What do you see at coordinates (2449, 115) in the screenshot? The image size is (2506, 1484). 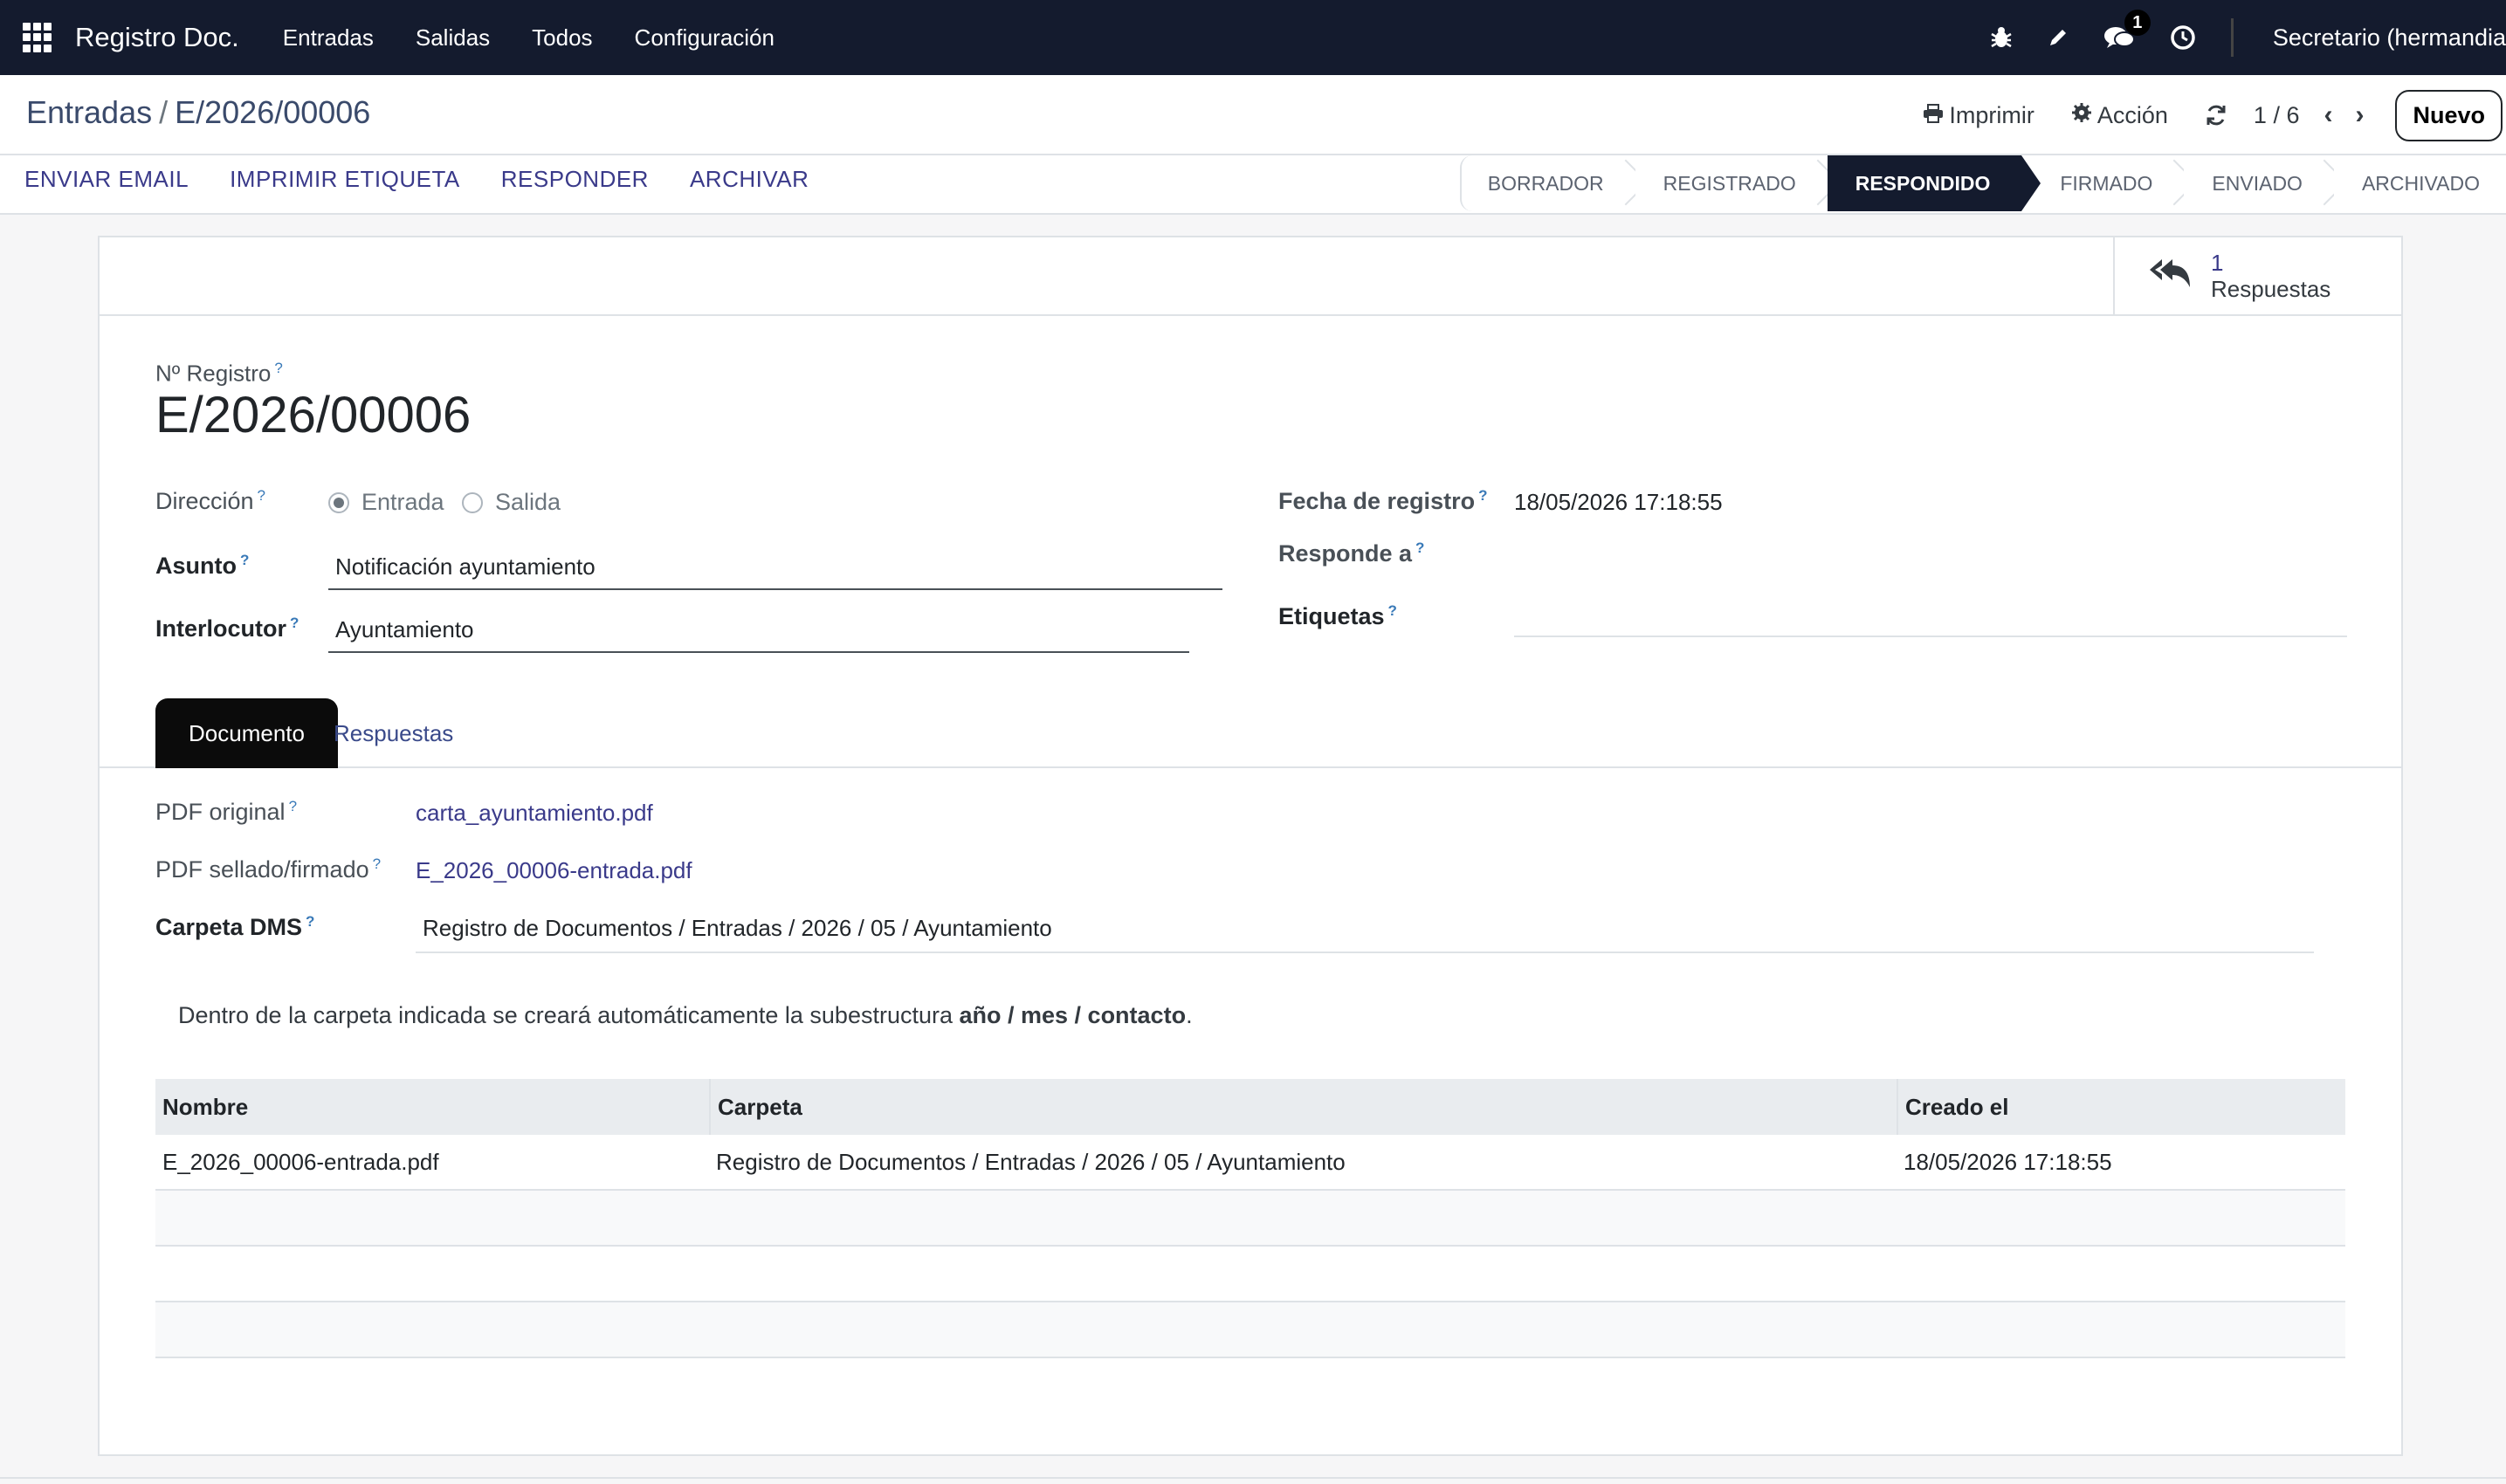 I see `new-record-button: Nuevo` at bounding box center [2449, 115].